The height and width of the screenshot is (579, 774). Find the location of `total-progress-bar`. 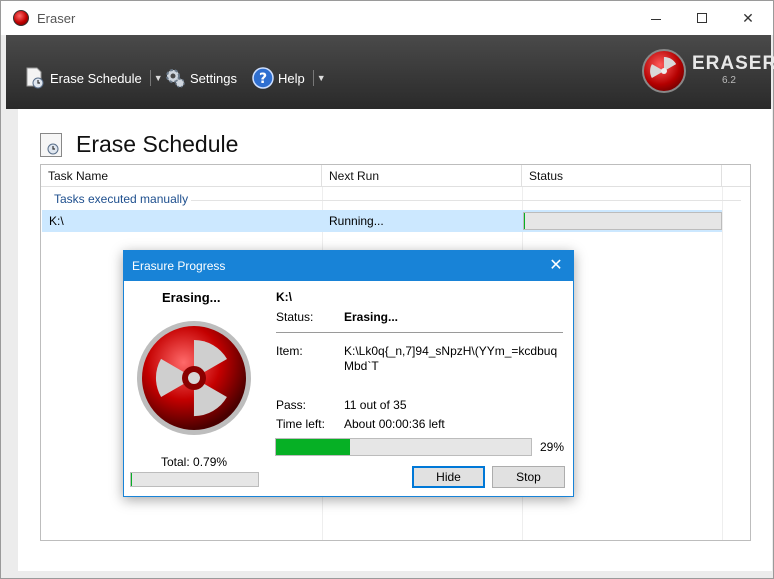

total-progress-bar is located at coordinates (194, 479).